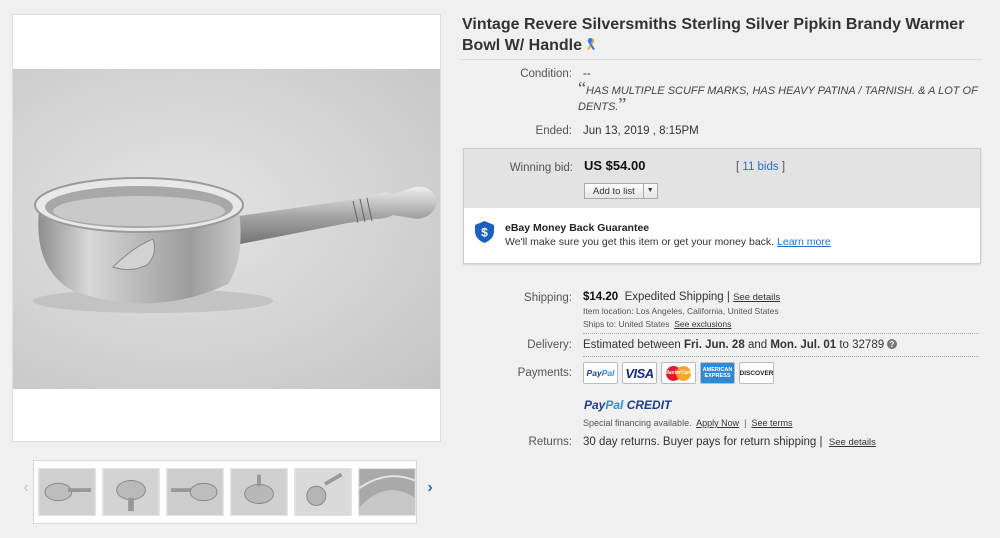 The width and height of the screenshot is (1000, 538). I want to click on paypal-credit-pay: Pay, so click(595, 405).